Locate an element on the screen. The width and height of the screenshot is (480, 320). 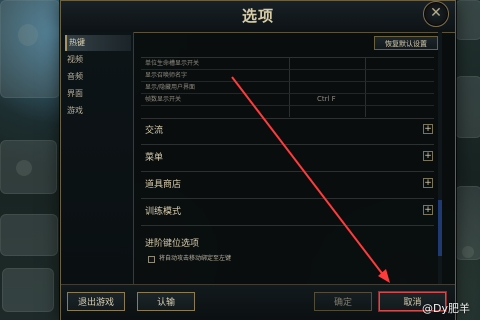
sidebar-item-interface: 界面 is located at coordinates (98, 94).